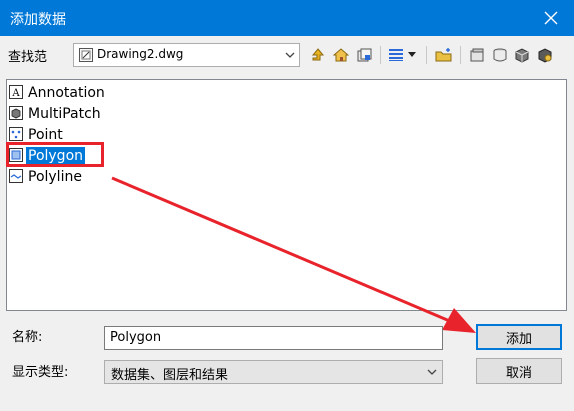 Image resolution: width=574 pixels, height=411 pixels. What do you see at coordinates (519, 337) in the screenshot?
I see `add-button: 添加` at bounding box center [519, 337].